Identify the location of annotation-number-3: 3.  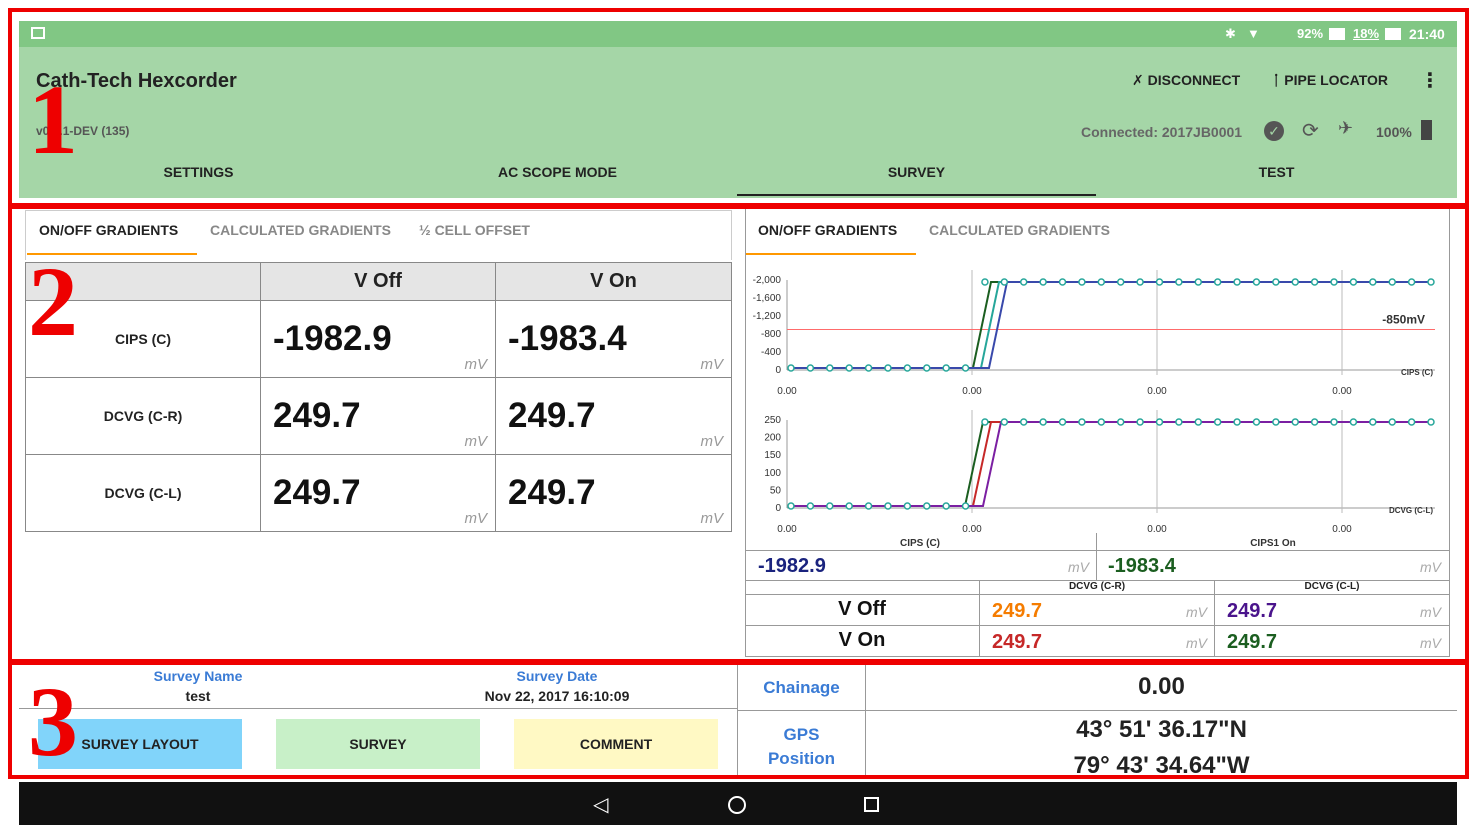
(53, 721).